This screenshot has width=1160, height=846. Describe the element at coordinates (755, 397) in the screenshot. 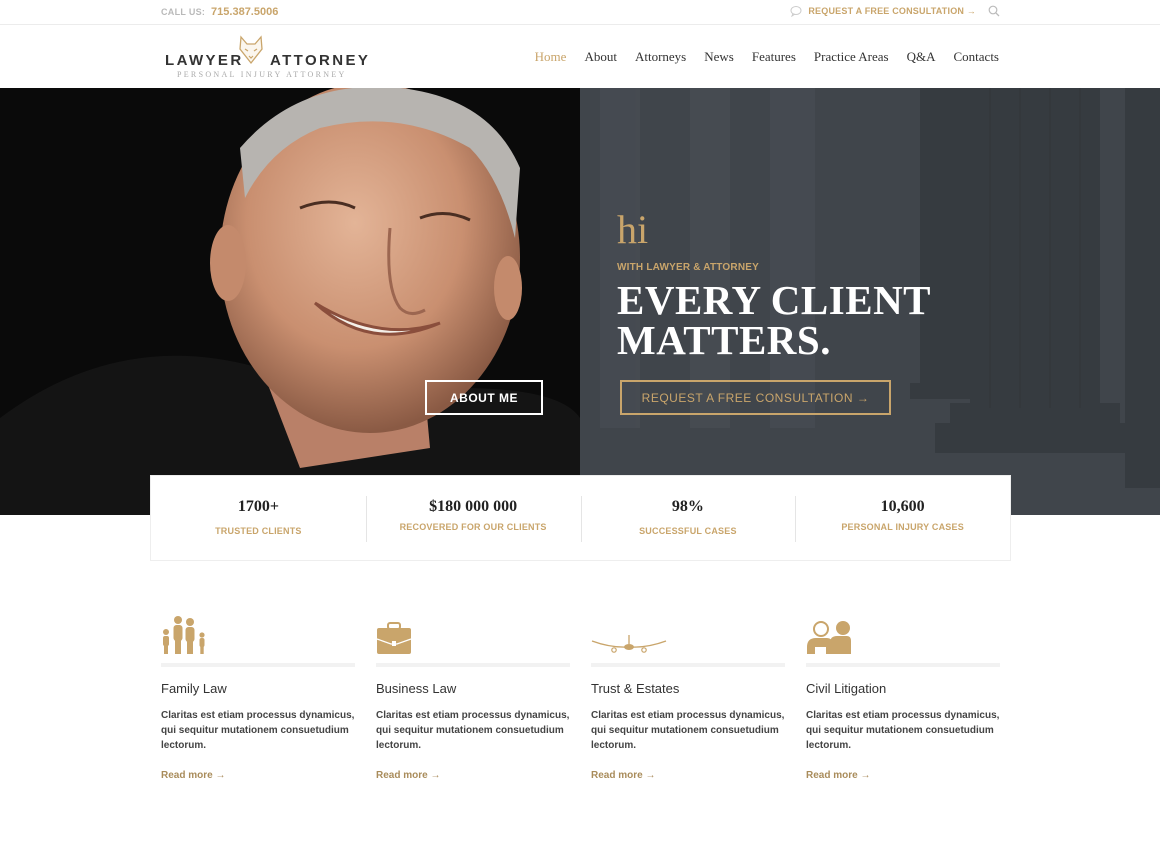

I see `request-consultation-button: REQUEST A FREE CONSULTATION →` at that location.